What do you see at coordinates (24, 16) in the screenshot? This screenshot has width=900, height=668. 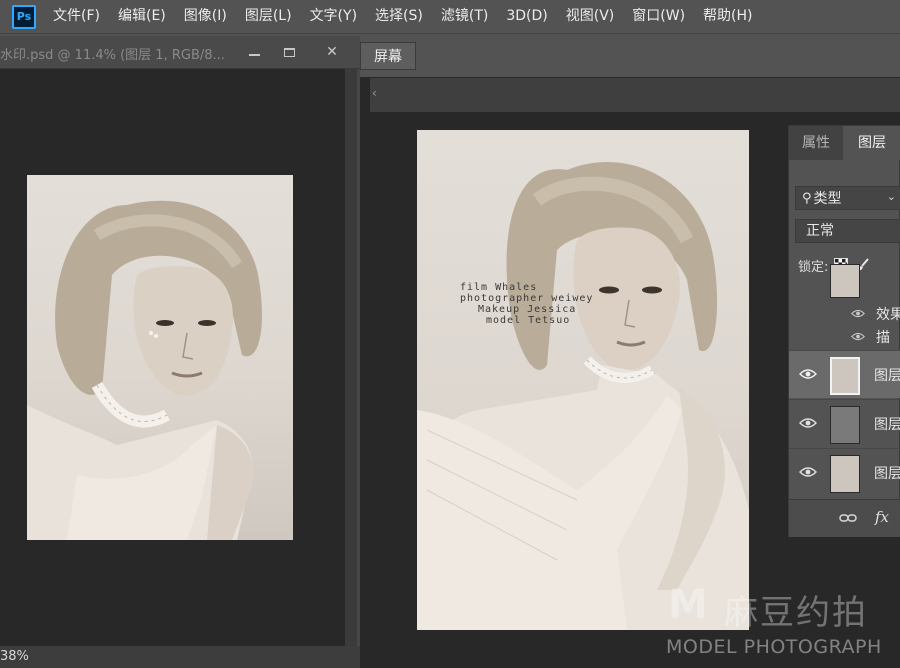 I see `photoshop-logo-icon: Ps` at bounding box center [24, 16].